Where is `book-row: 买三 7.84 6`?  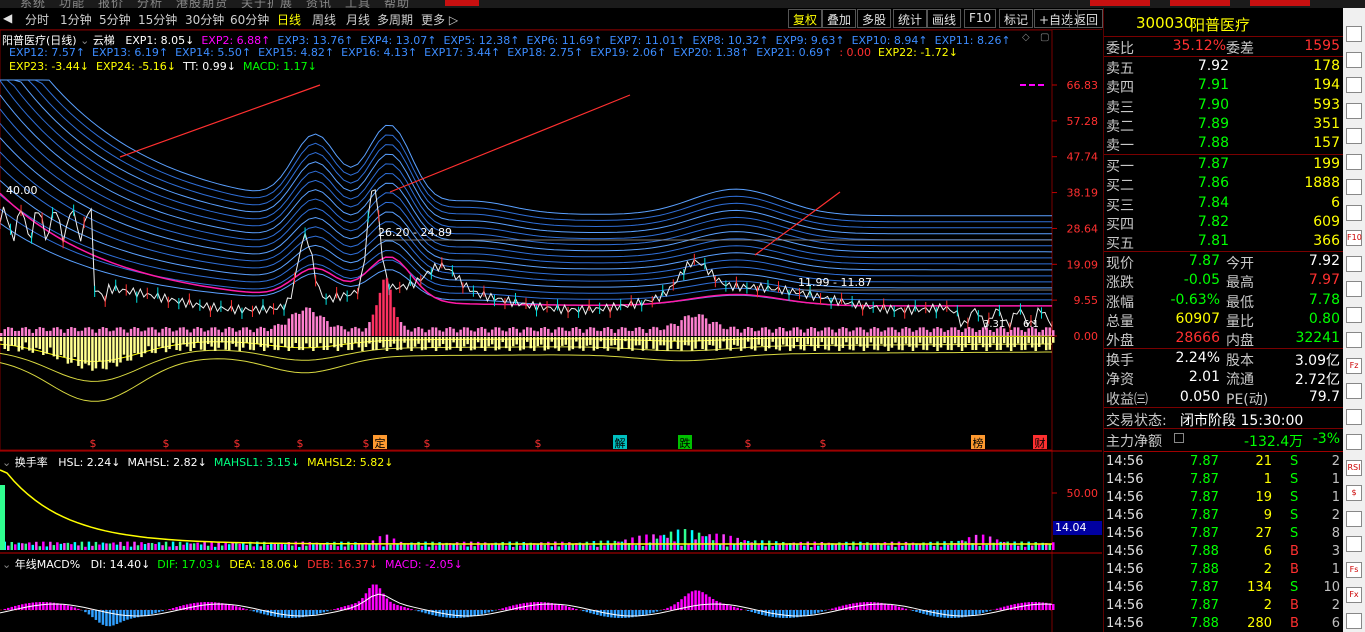 book-row: 买三 7.84 6 is located at coordinates (1224, 204).